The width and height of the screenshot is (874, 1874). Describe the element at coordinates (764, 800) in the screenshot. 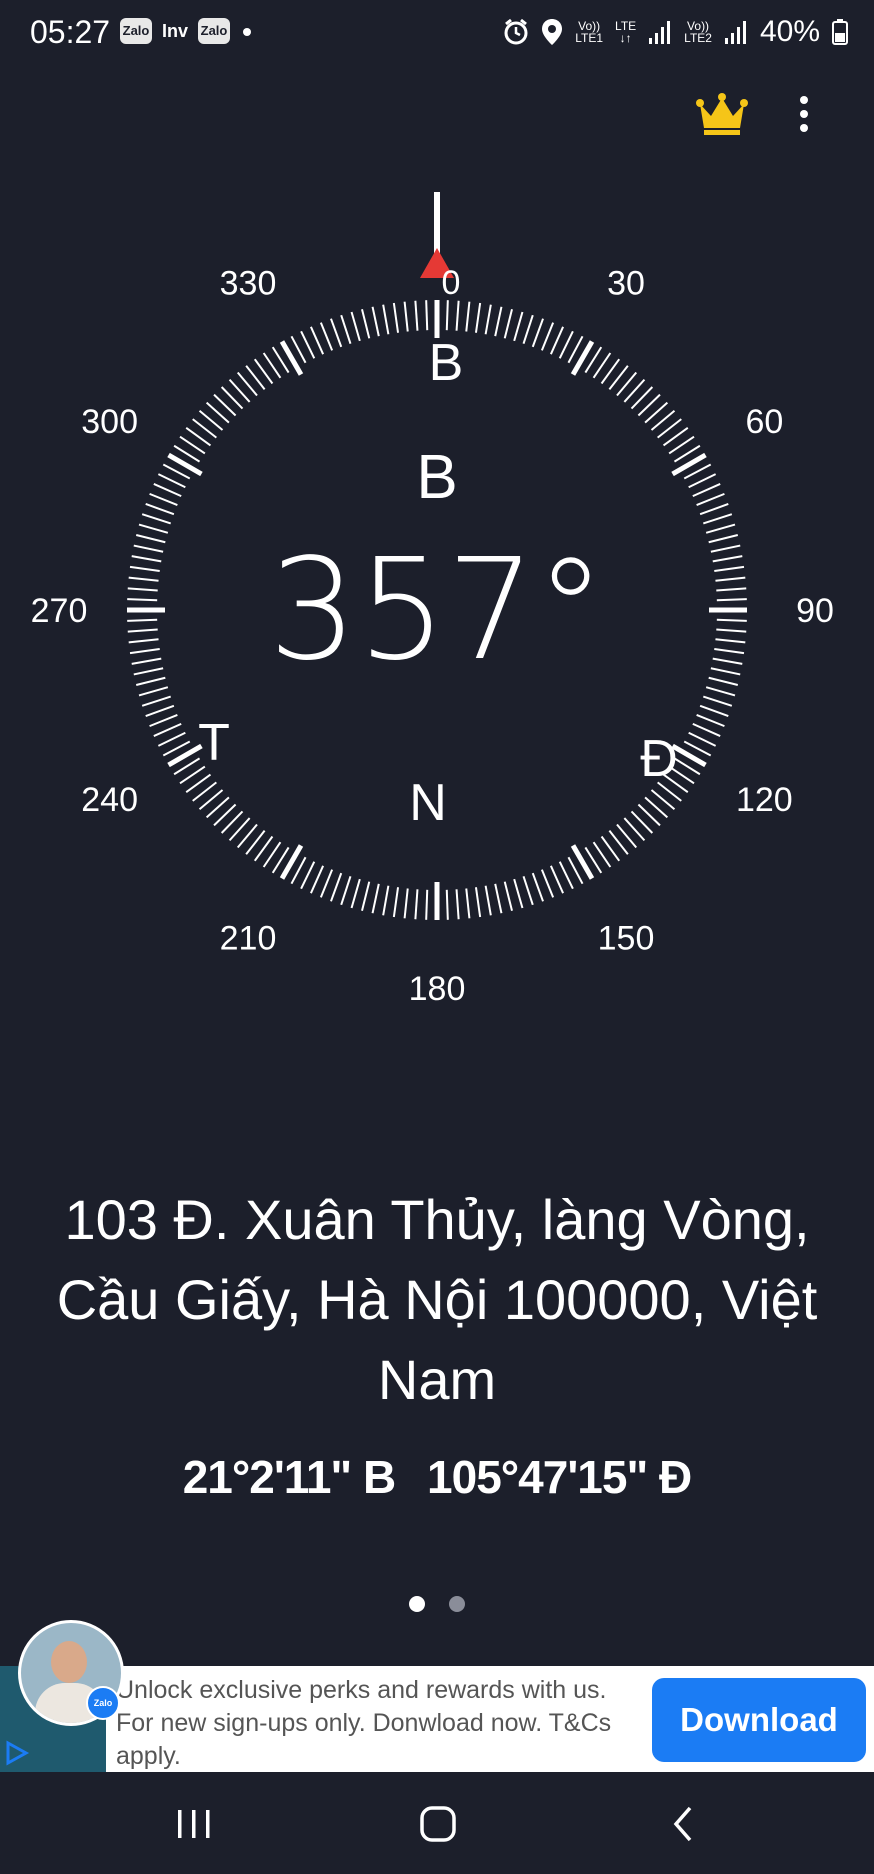

I see `degree-label-120: 120` at that location.